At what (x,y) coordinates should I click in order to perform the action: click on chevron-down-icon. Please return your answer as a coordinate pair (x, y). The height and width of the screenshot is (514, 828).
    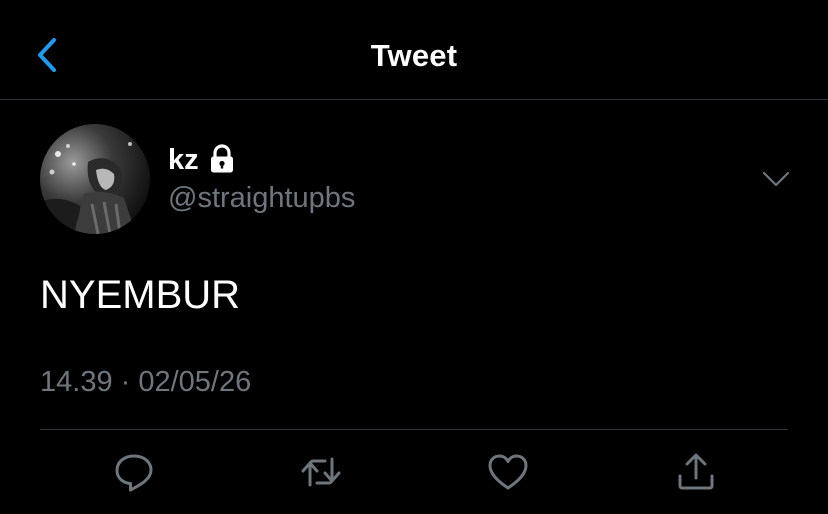
    Looking at the image, I should click on (776, 179).